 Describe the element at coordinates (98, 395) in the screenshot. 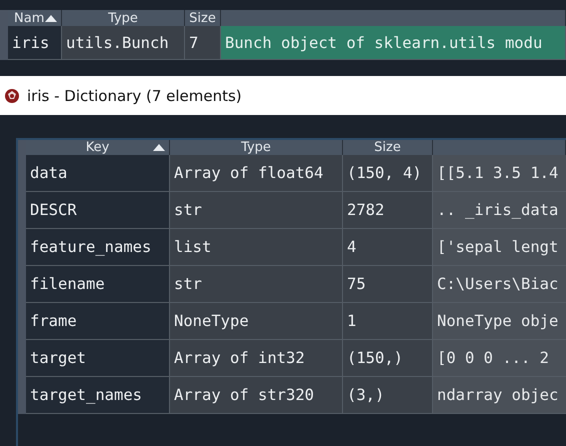

I see `key-cell: target_names` at that location.